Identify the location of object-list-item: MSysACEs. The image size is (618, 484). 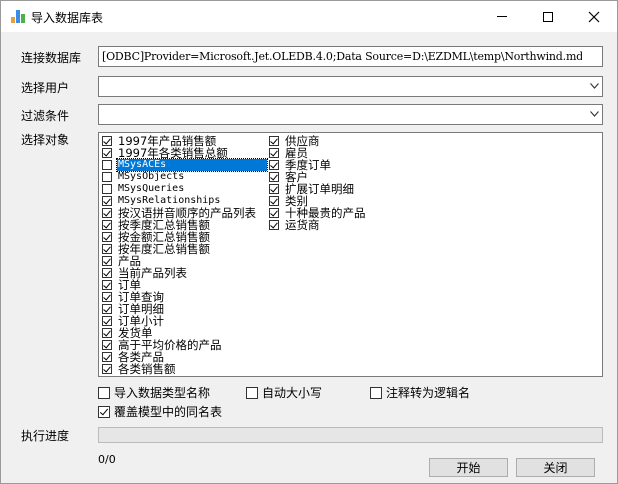
(185, 165).